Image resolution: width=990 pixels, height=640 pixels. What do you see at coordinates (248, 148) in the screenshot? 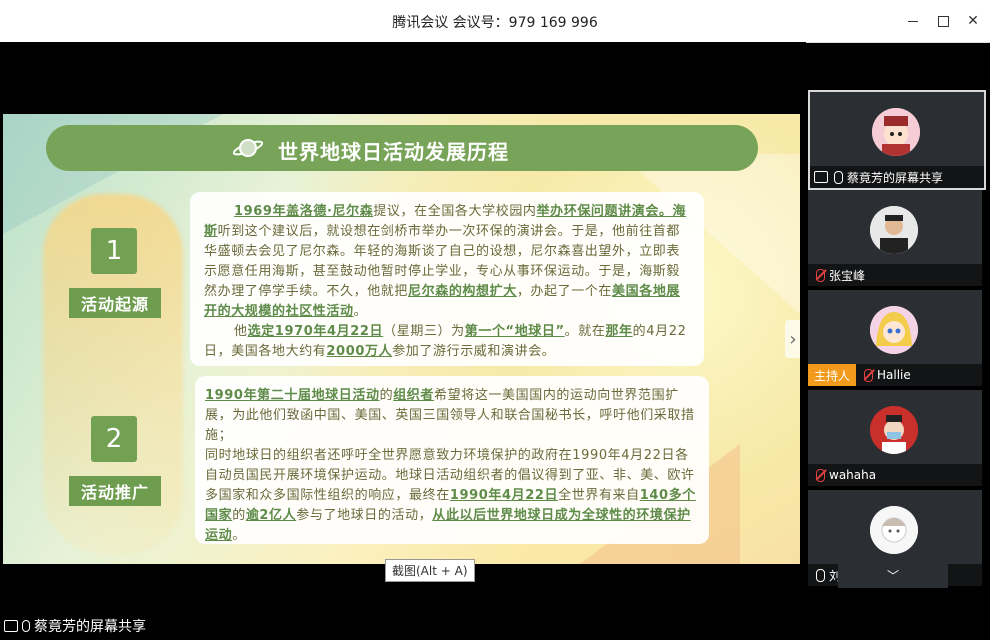
I see `planet-icon` at bounding box center [248, 148].